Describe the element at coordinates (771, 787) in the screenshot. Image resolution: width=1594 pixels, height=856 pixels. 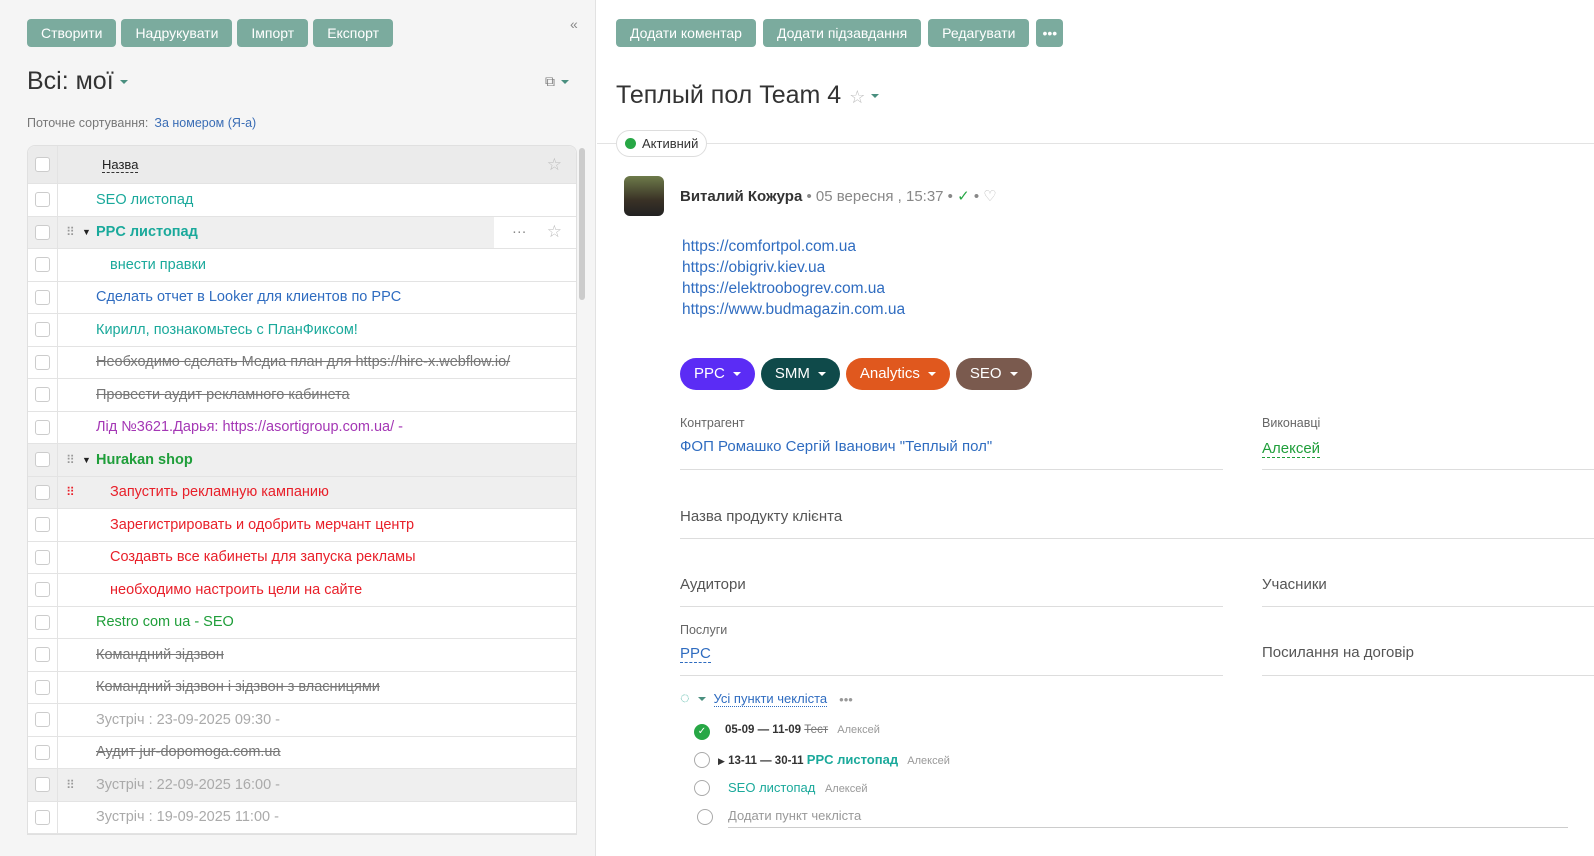
I see `item-name: SEO листопад` at that location.